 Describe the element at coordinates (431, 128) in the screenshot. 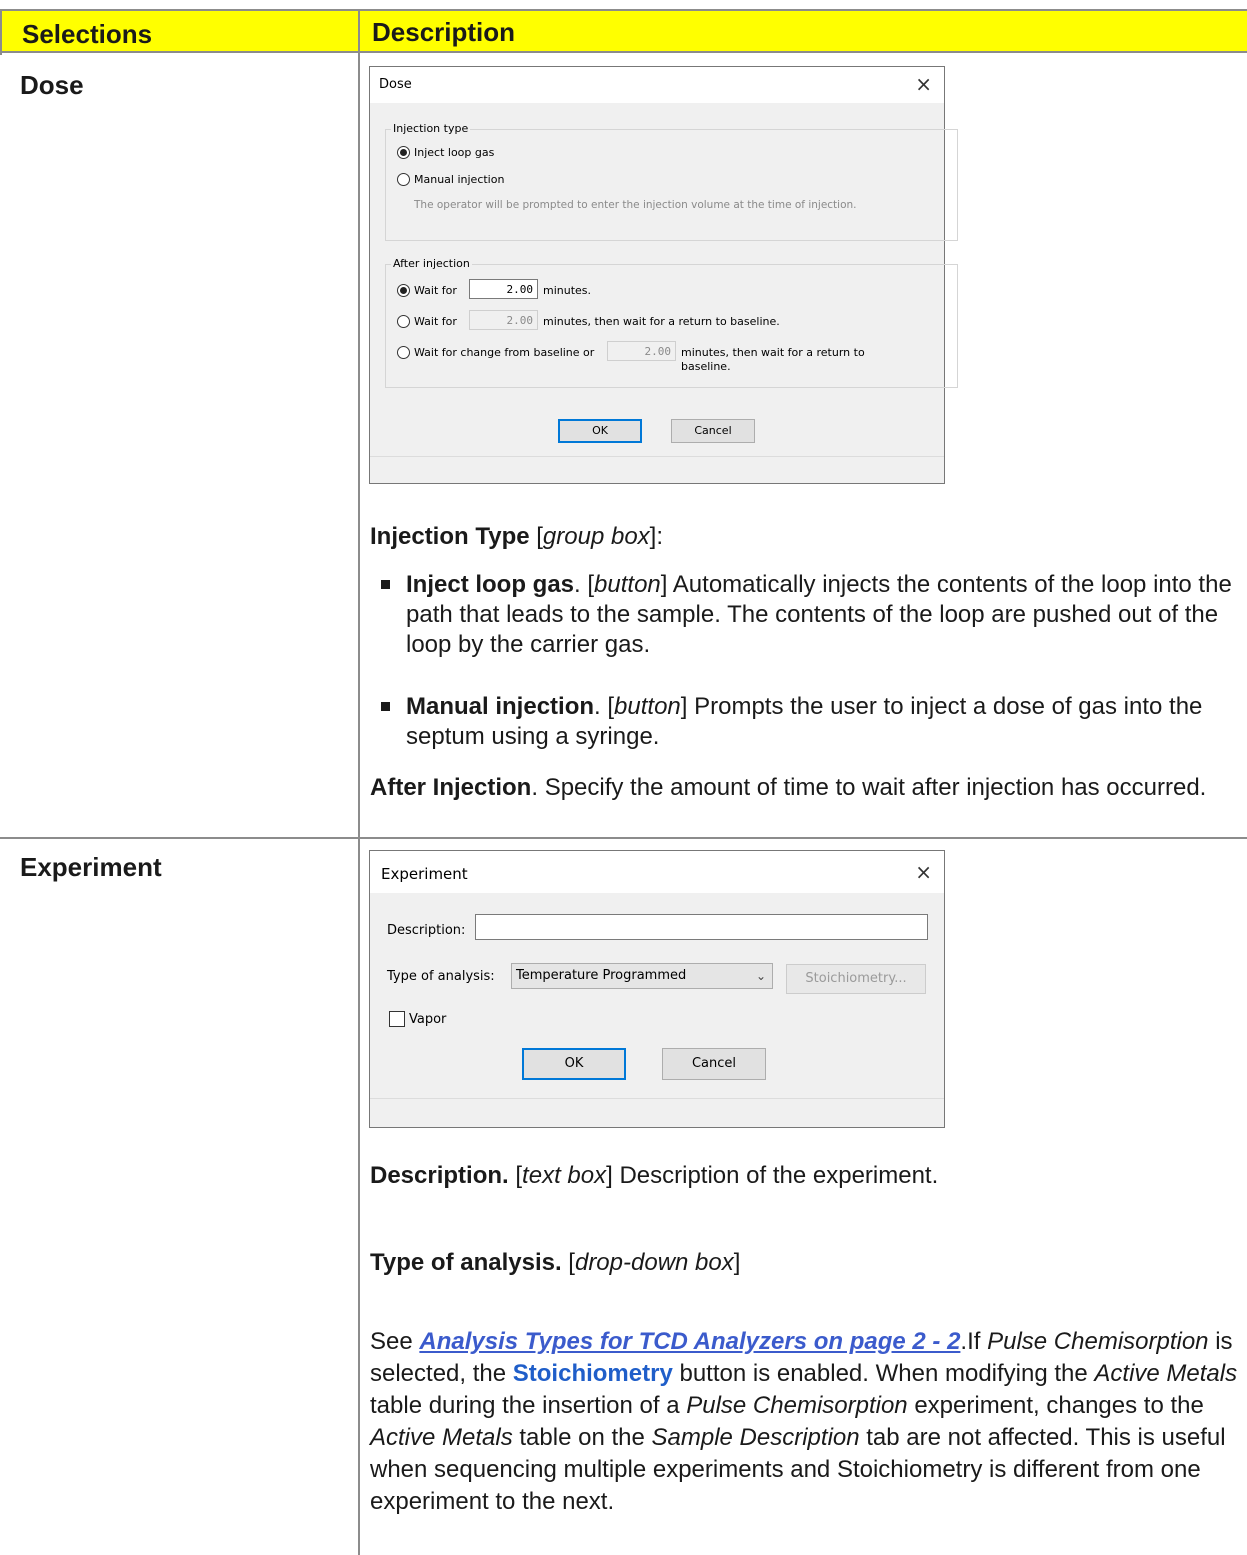

I see `injection-type-group-label: Injection type` at that location.